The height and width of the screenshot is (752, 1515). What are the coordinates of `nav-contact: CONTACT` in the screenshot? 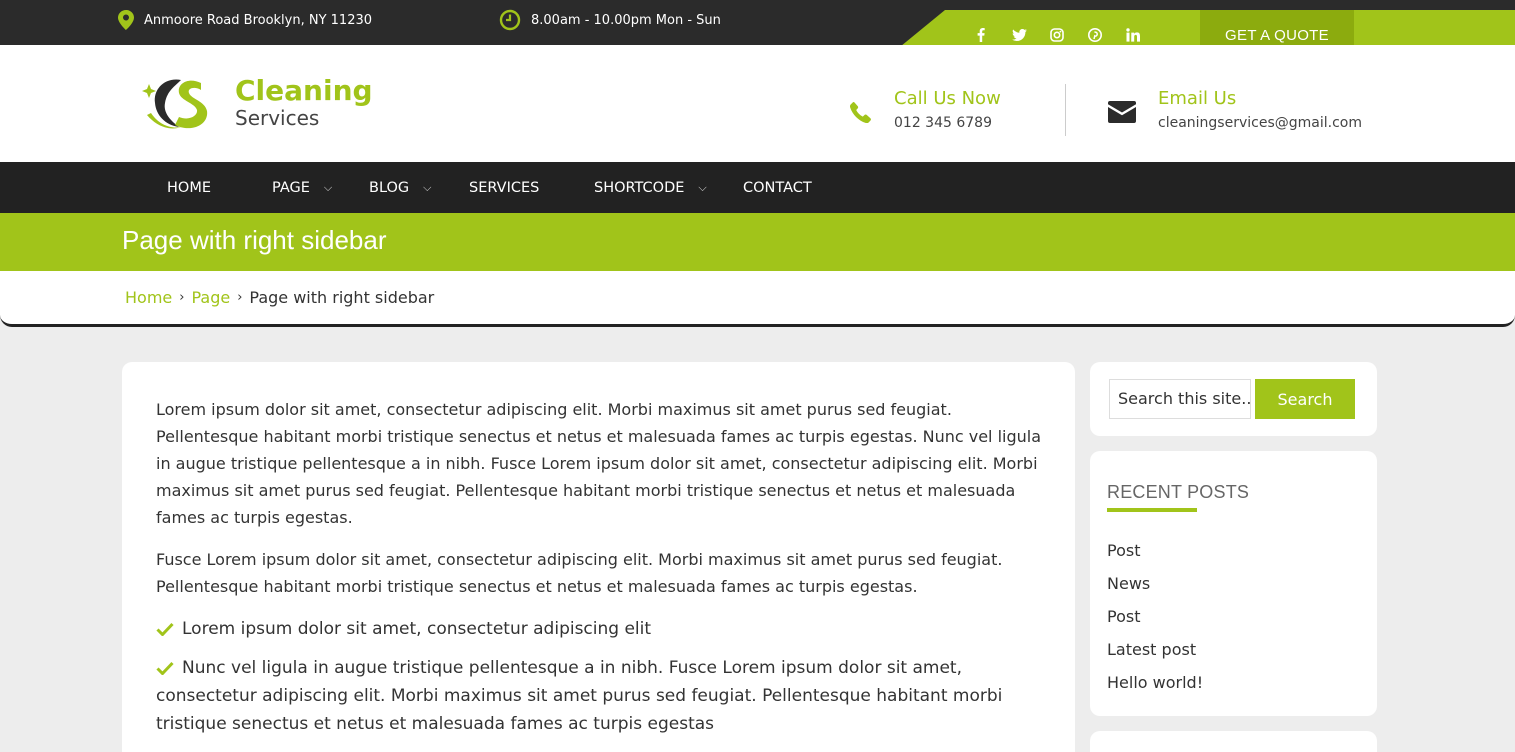 It's located at (777, 187).